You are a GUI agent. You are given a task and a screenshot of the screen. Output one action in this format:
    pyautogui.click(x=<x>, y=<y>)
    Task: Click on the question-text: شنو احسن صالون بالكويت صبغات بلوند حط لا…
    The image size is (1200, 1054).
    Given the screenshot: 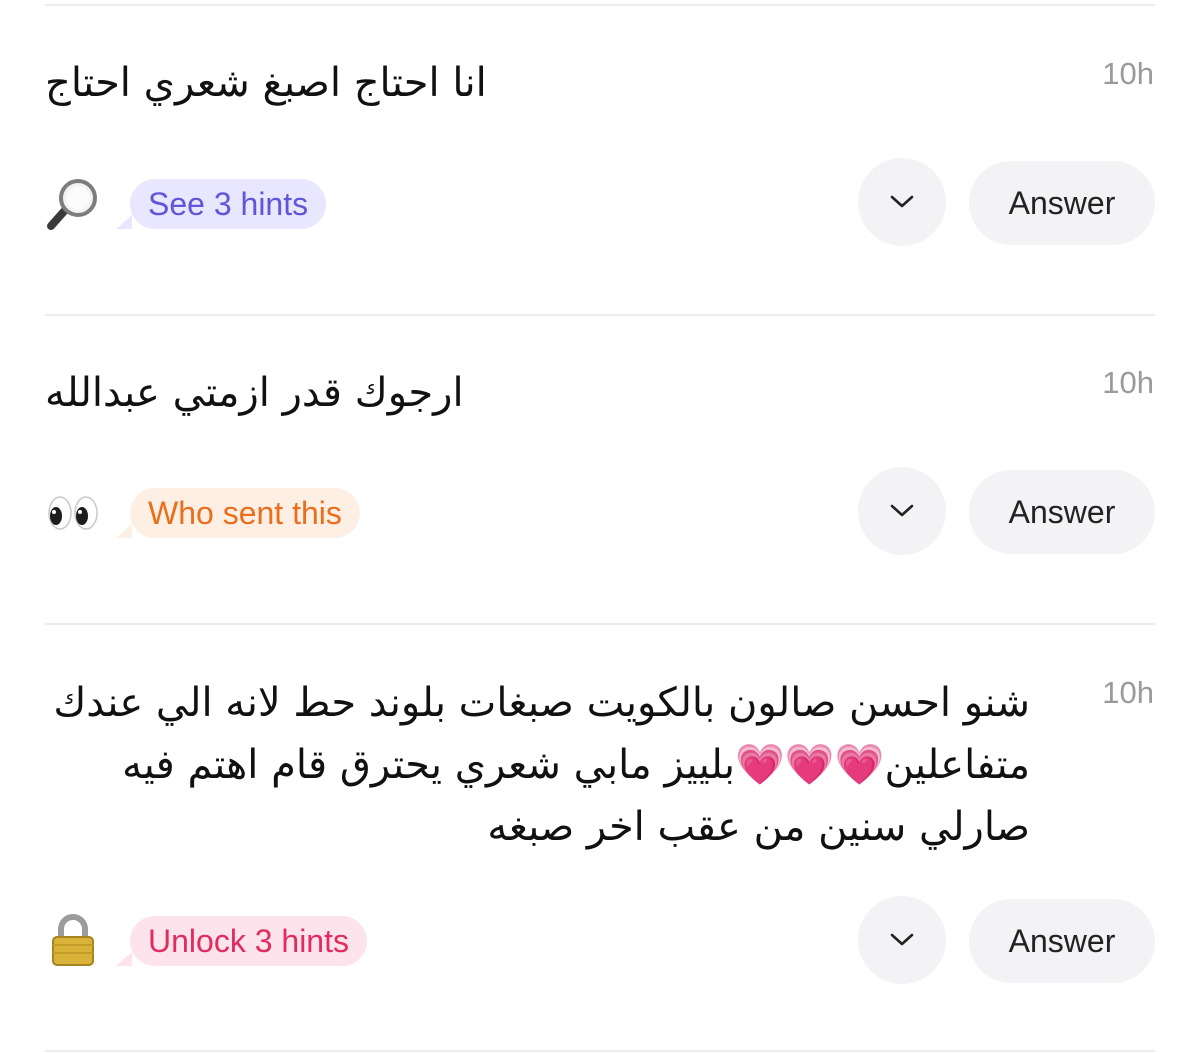 What is the action you would take?
    pyautogui.click(x=541, y=765)
    